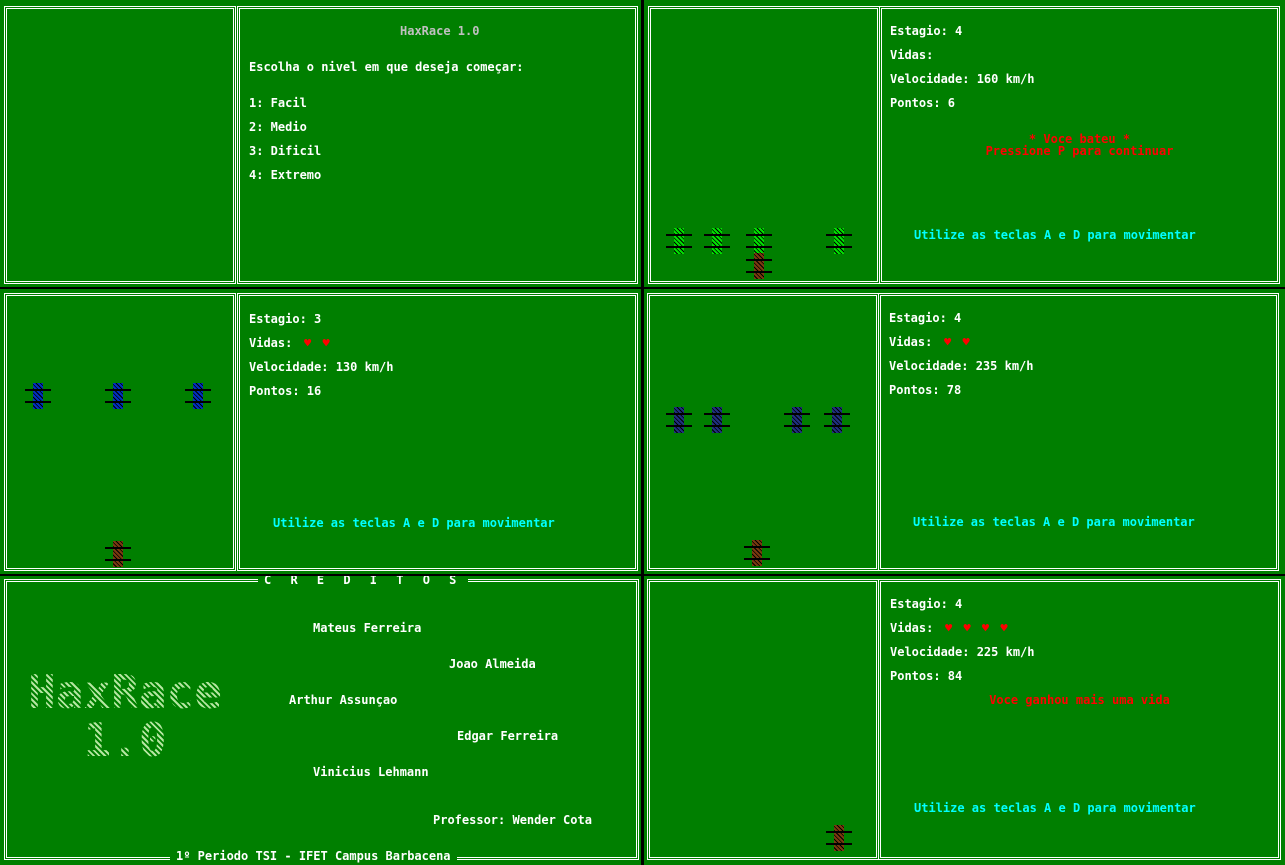 The width and height of the screenshot is (1285, 865). I want to click on menu-prompt: Escolha o nivel em que deseja começar:, so click(386, 67).